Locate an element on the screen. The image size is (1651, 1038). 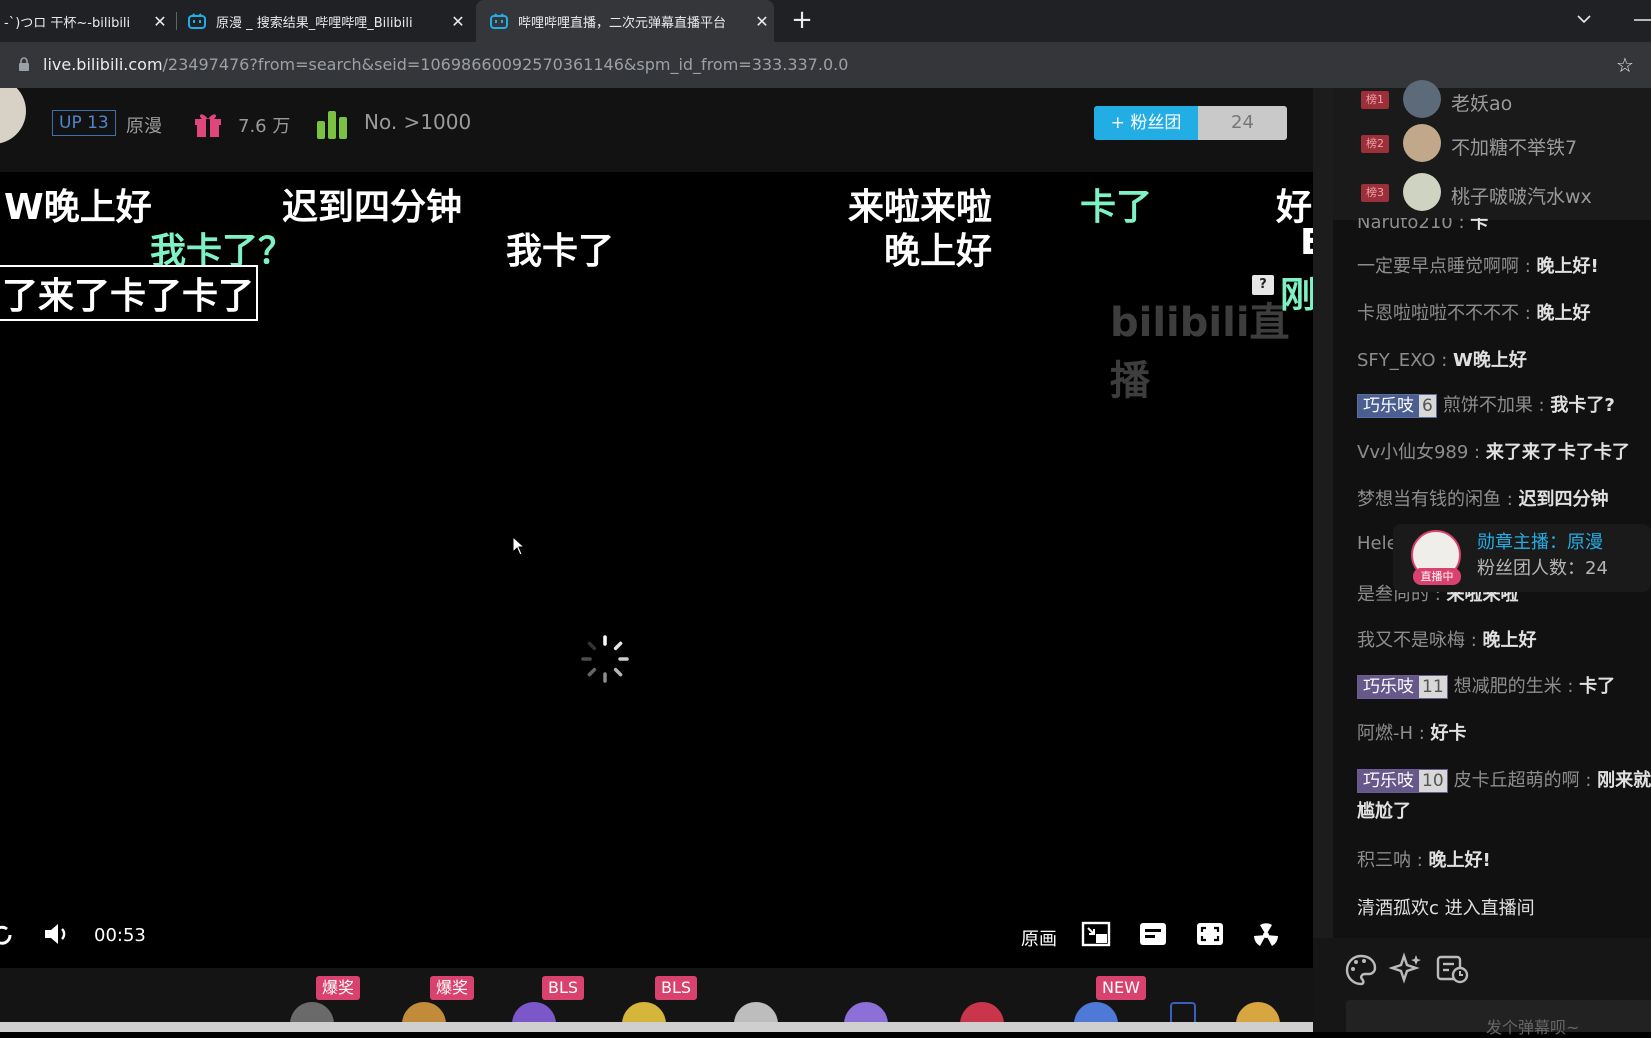
horizontal-scrollbar is located at coordinates (656, 1027).